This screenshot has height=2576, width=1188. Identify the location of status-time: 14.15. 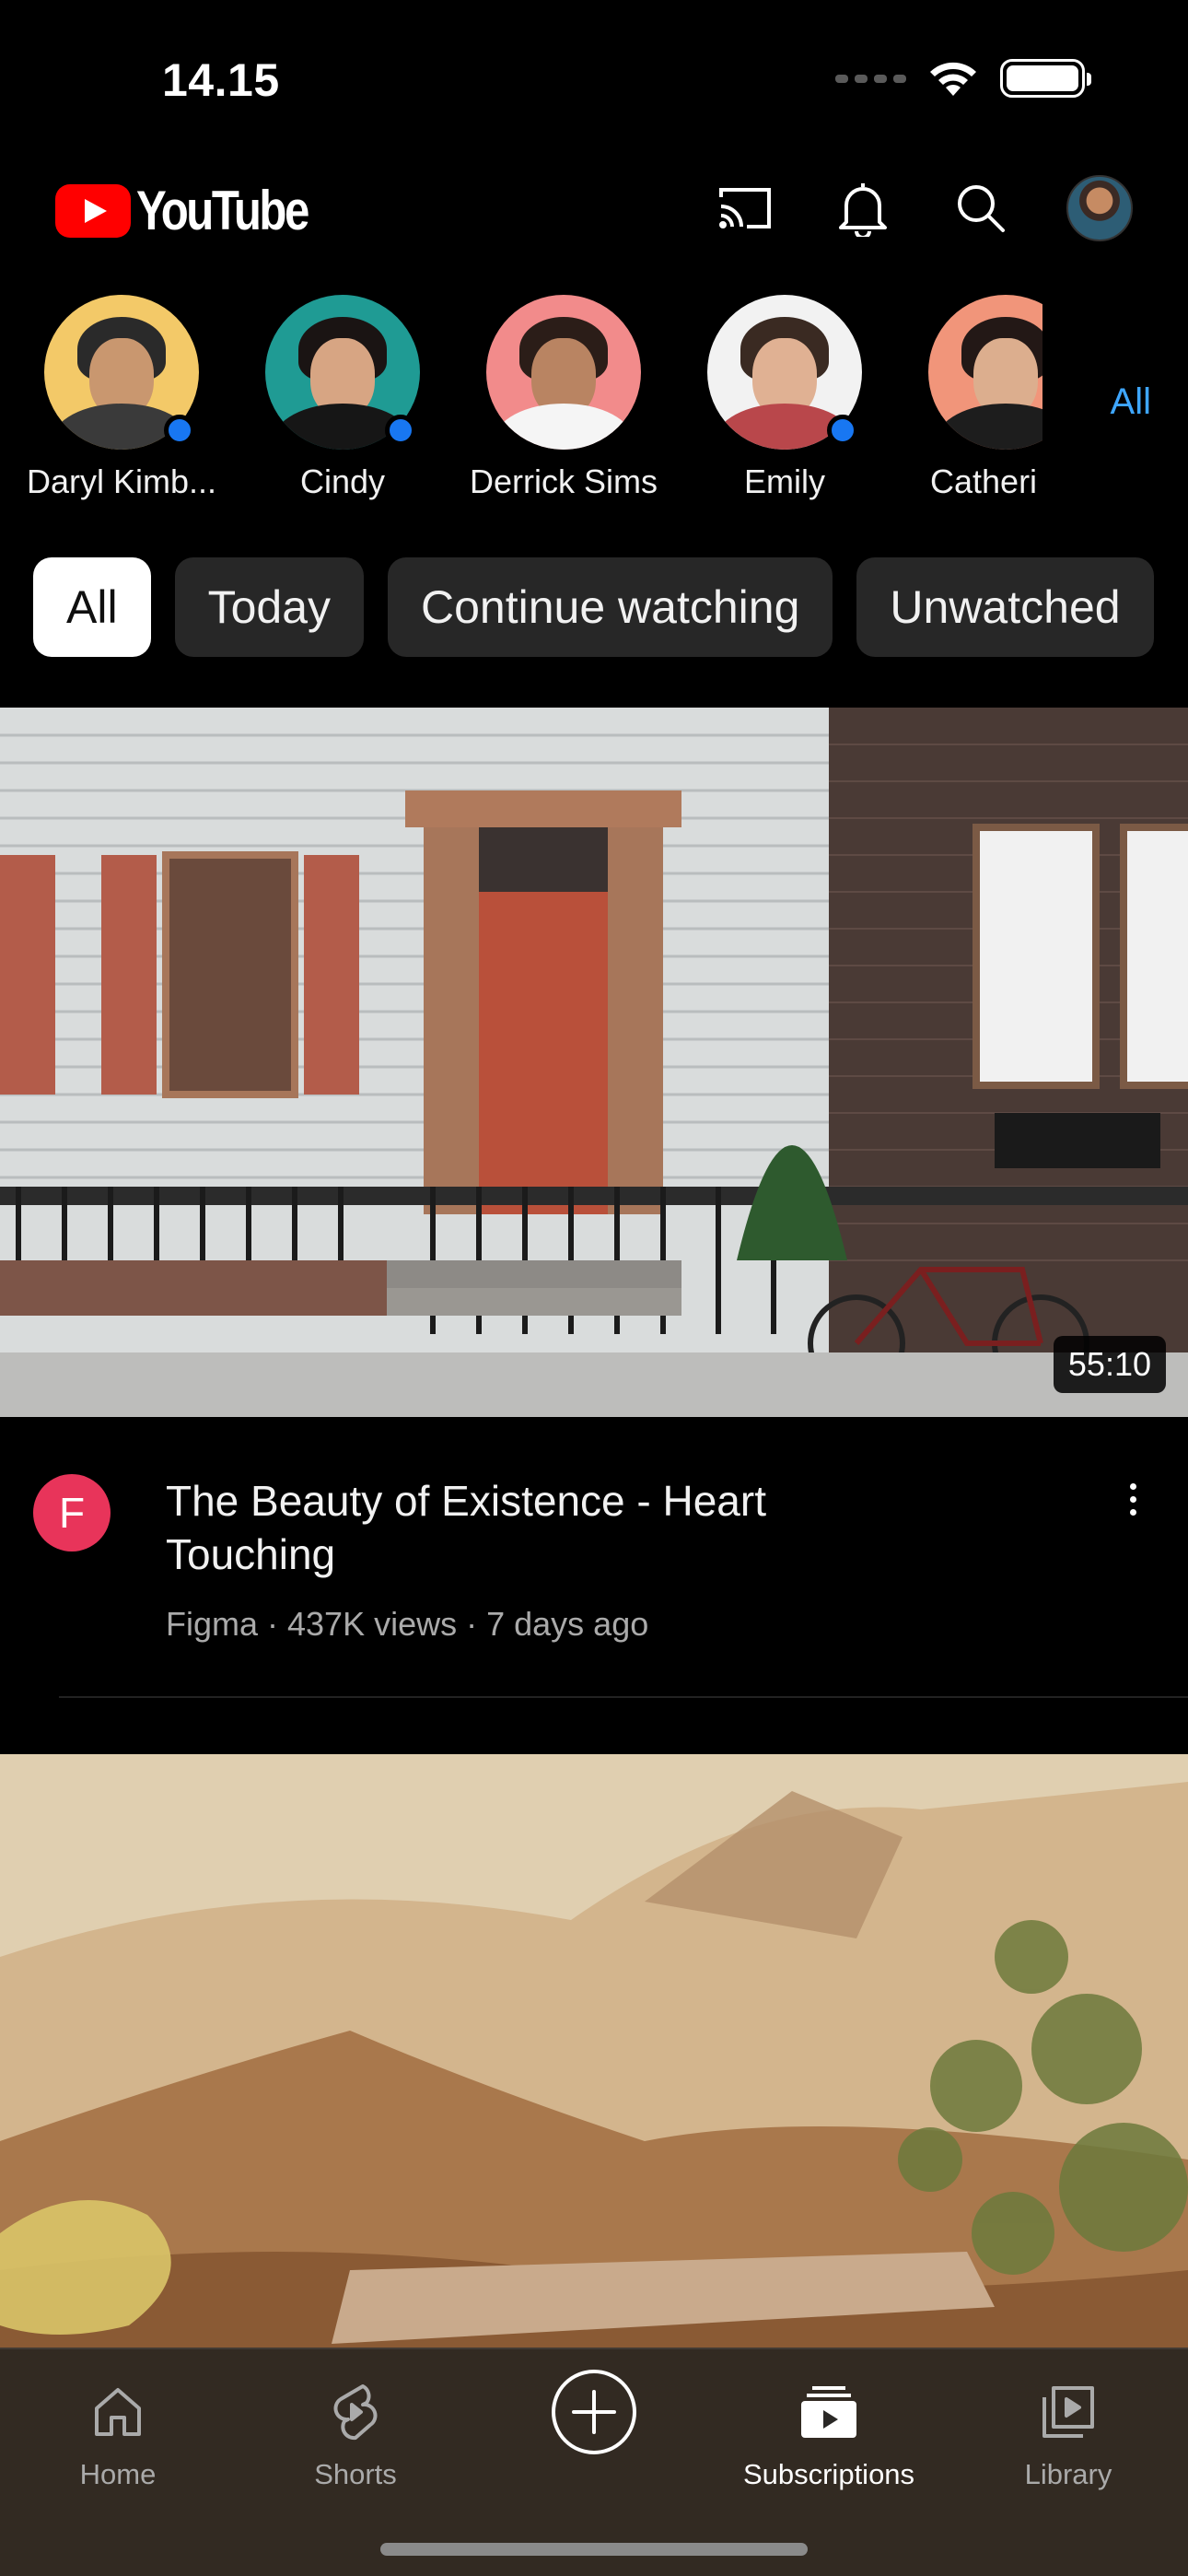
(221, 80).